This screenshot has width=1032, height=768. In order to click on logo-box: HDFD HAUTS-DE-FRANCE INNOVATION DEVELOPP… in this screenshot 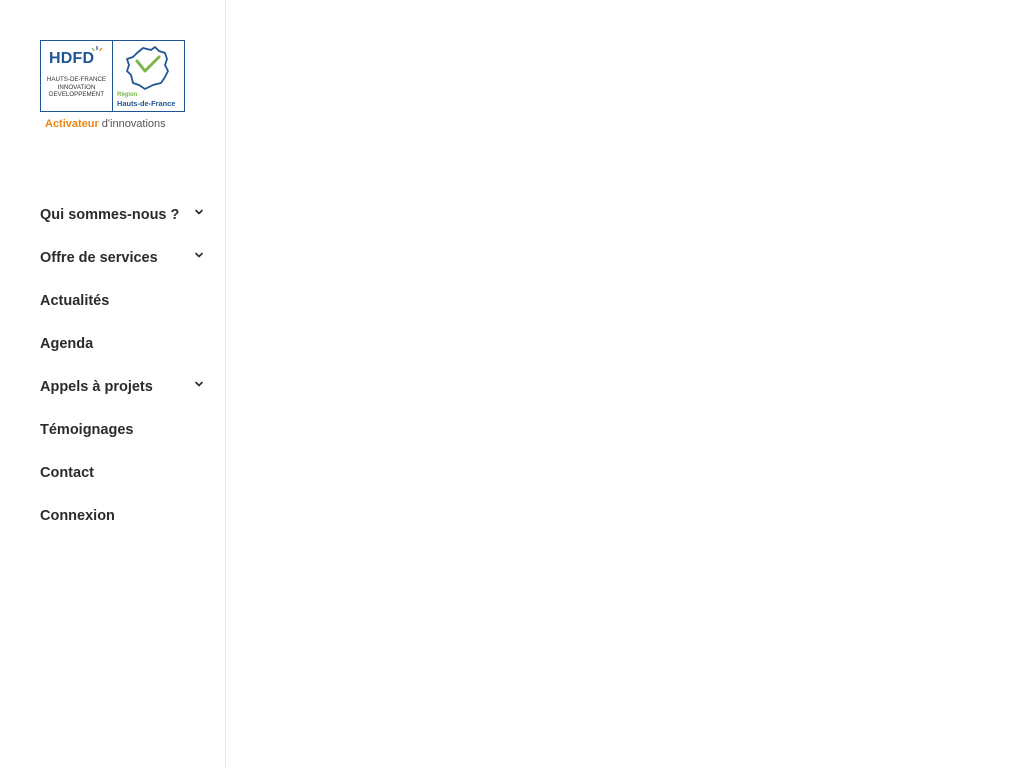, I will do `click(112, 76)`.